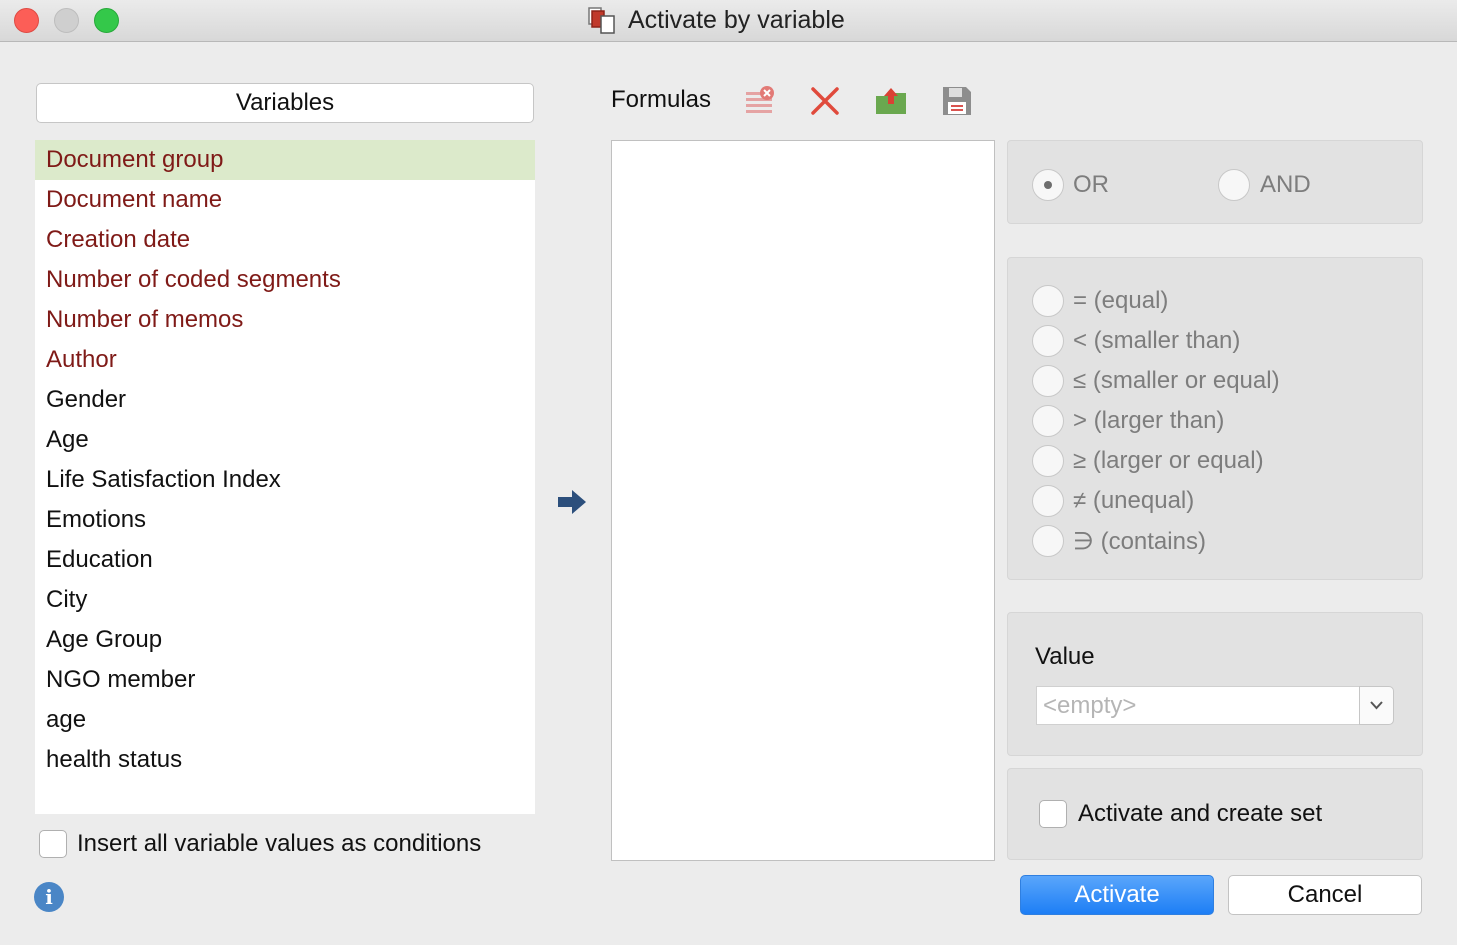 This screenshot has height=945, width=1457. Describe the element at coordinates (1048, 301) in the screenshot. I see `operator-radio-equal` at that location.